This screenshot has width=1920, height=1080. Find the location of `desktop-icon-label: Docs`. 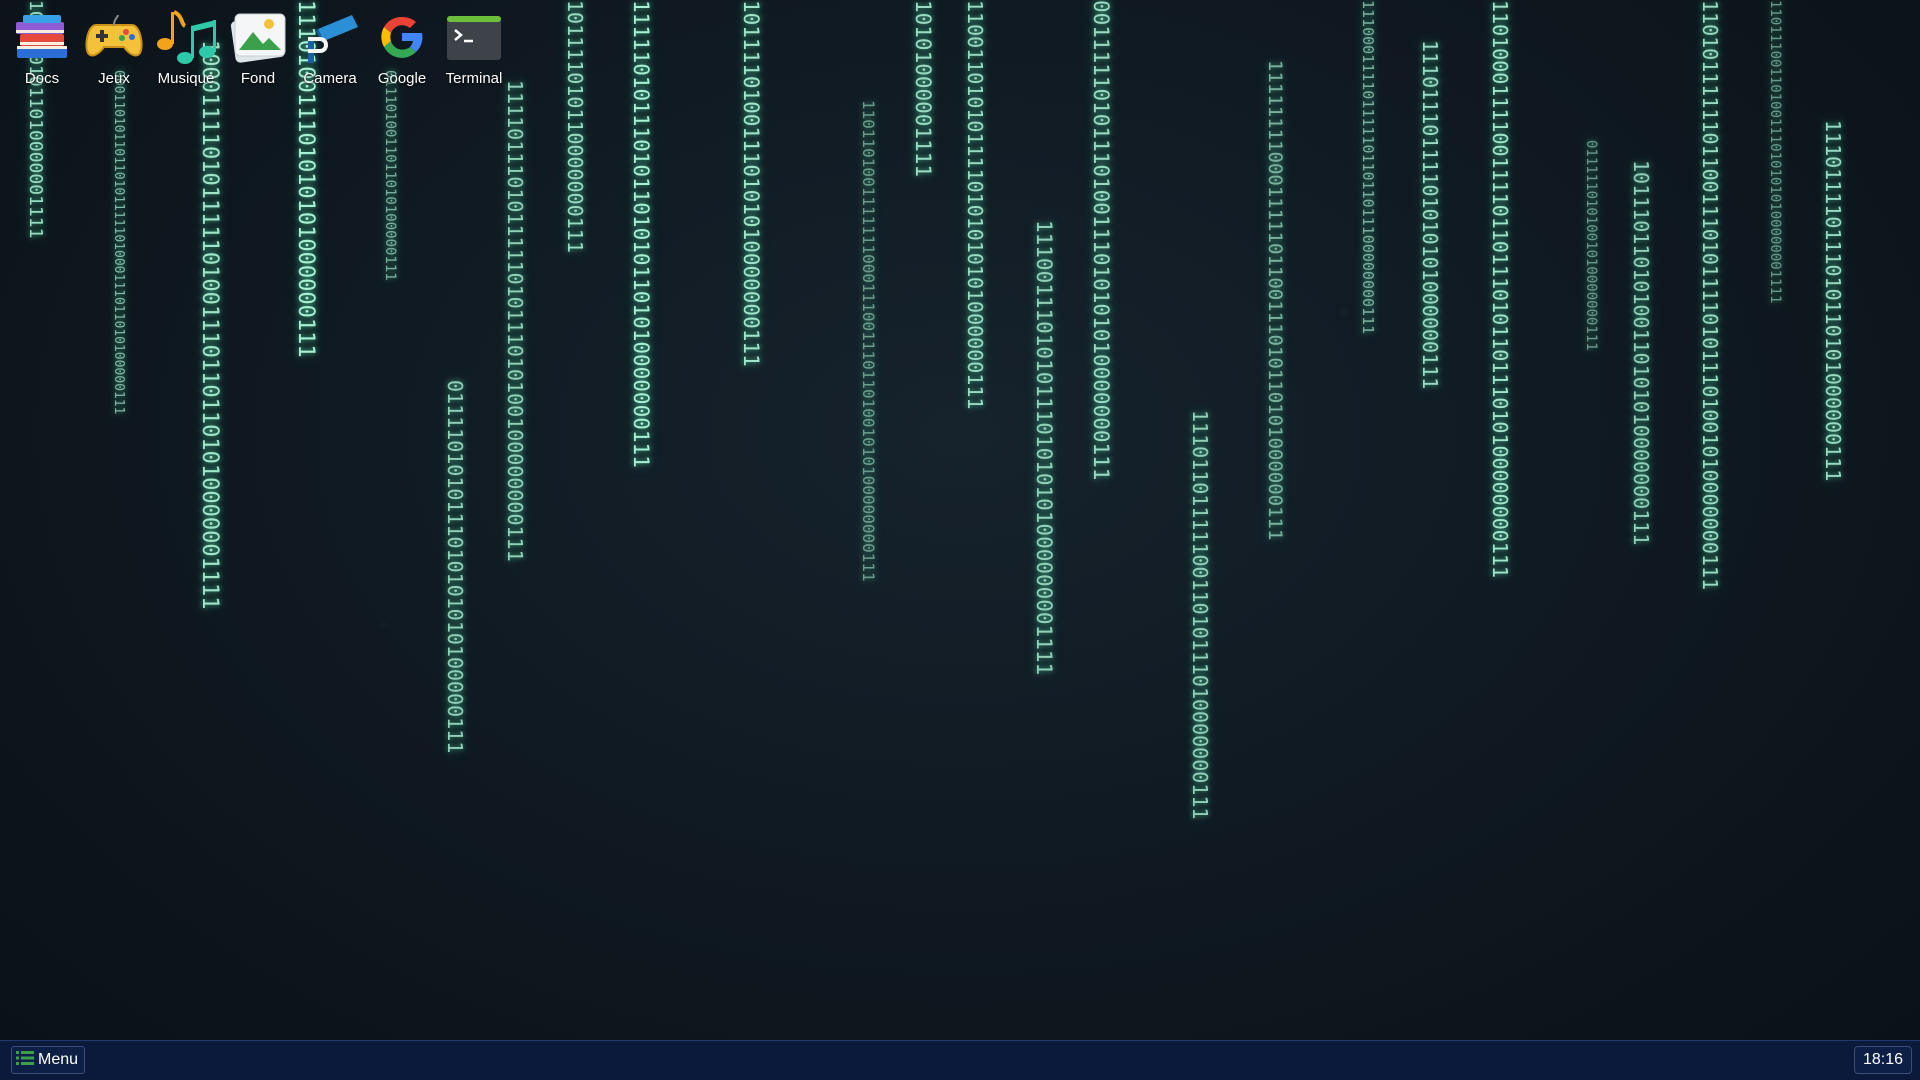

desktop-icon-label: Docs is located at coordinates (42, 78).